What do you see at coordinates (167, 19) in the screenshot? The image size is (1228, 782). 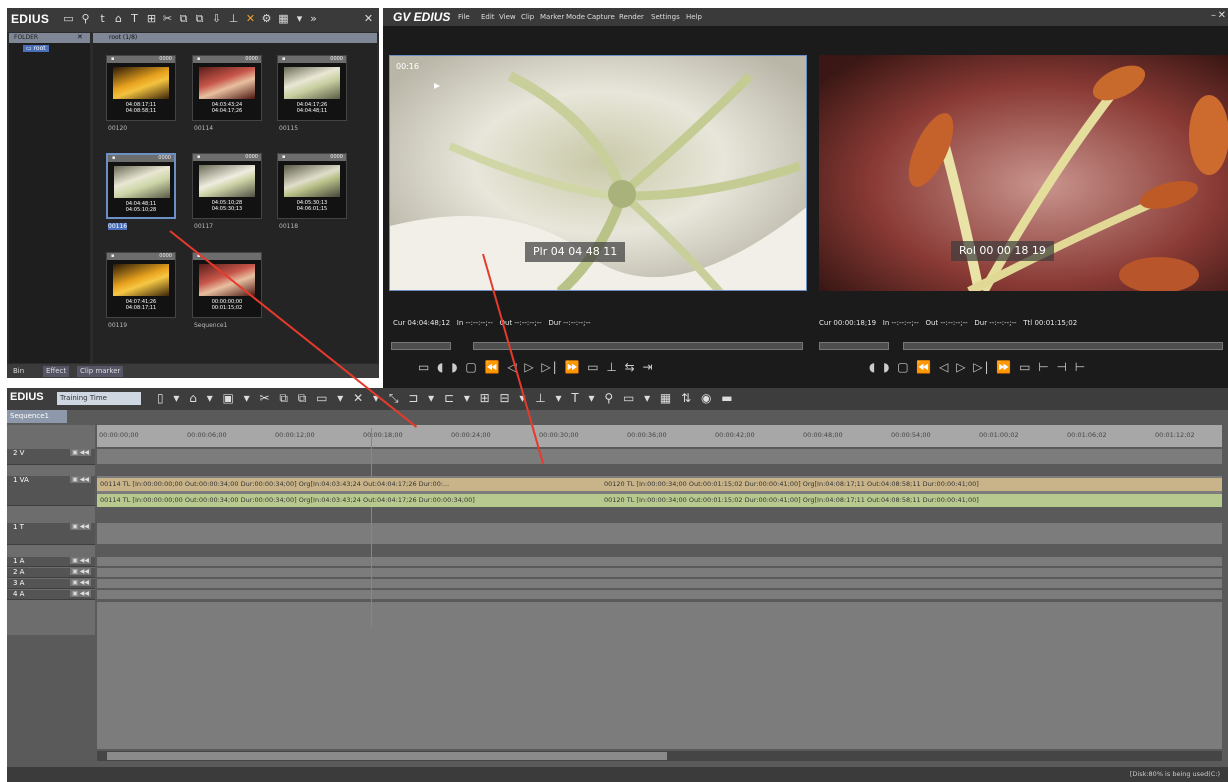 I see `cut-icon: ✂` at bounding box center [167, 19].